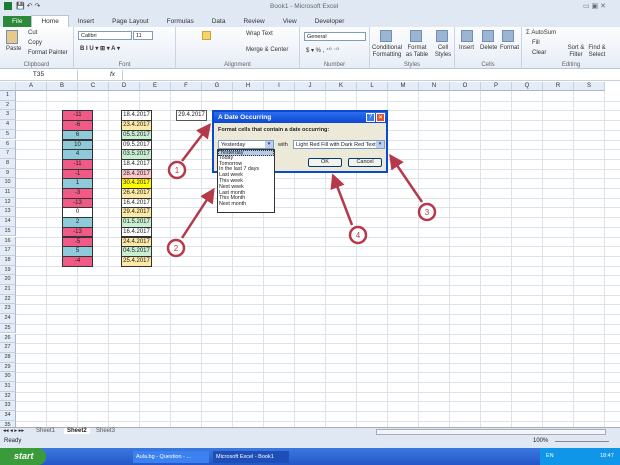 Image resolution: width=620 pixels, height=465 pixels. I want to click on row-header: 24, so click(8, 319).